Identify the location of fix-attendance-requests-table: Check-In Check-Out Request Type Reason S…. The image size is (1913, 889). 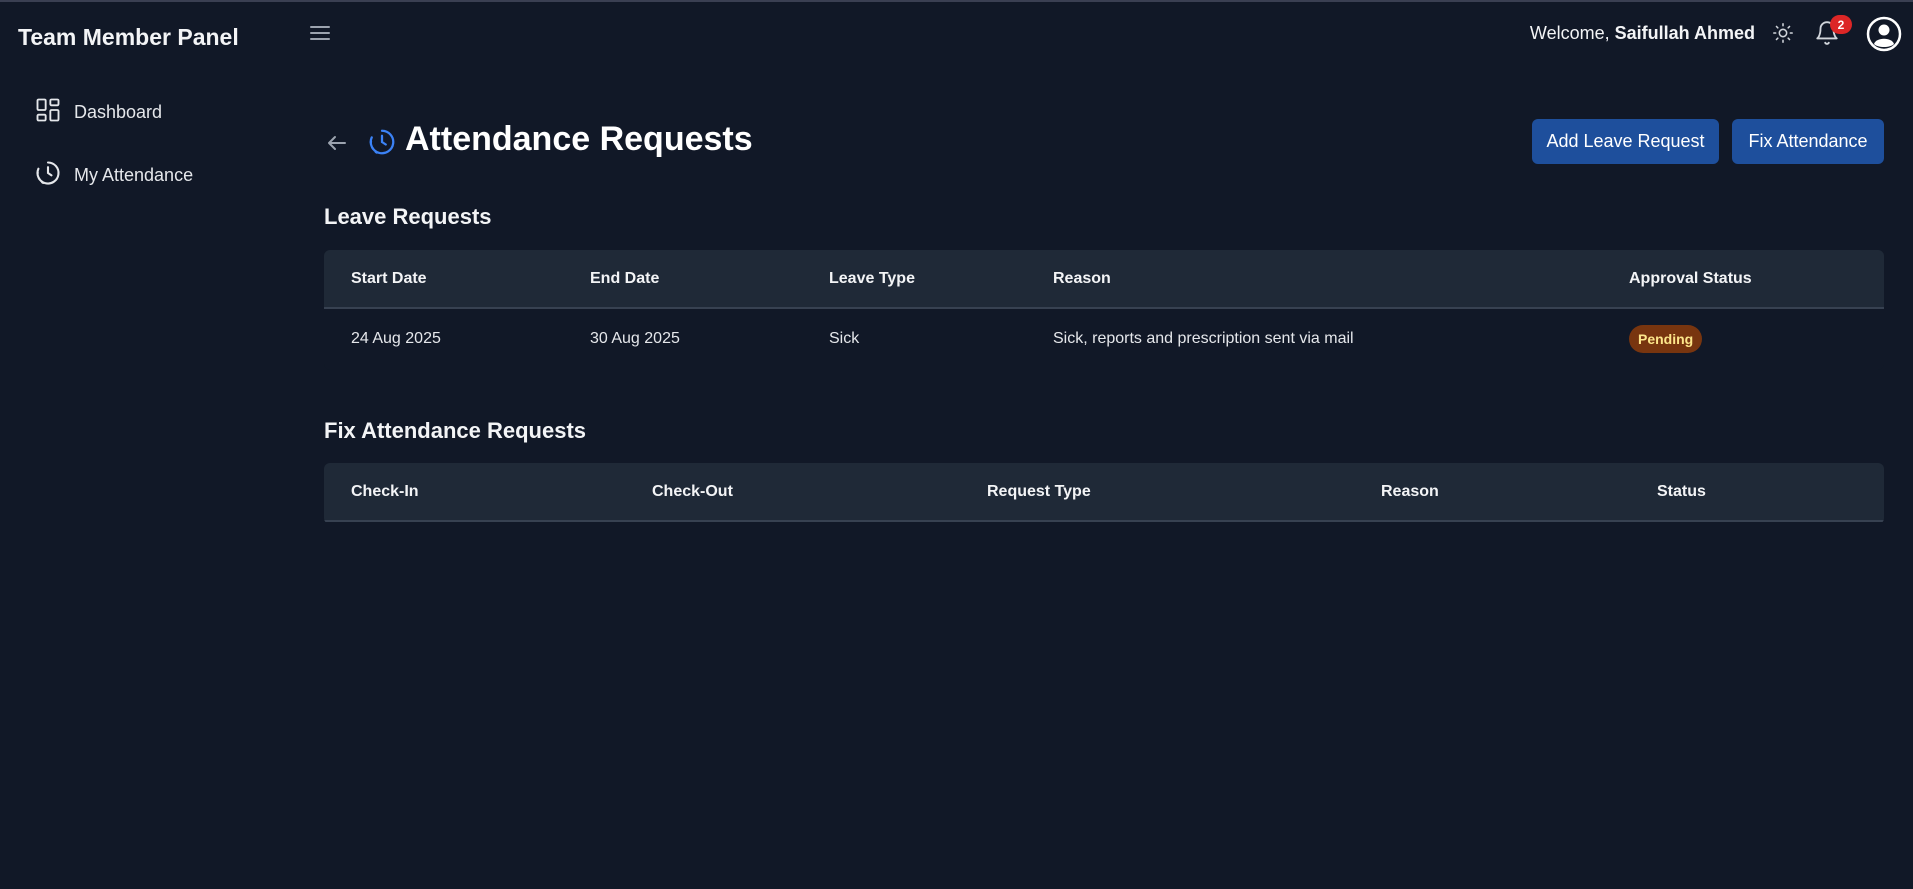
(1104, 493).